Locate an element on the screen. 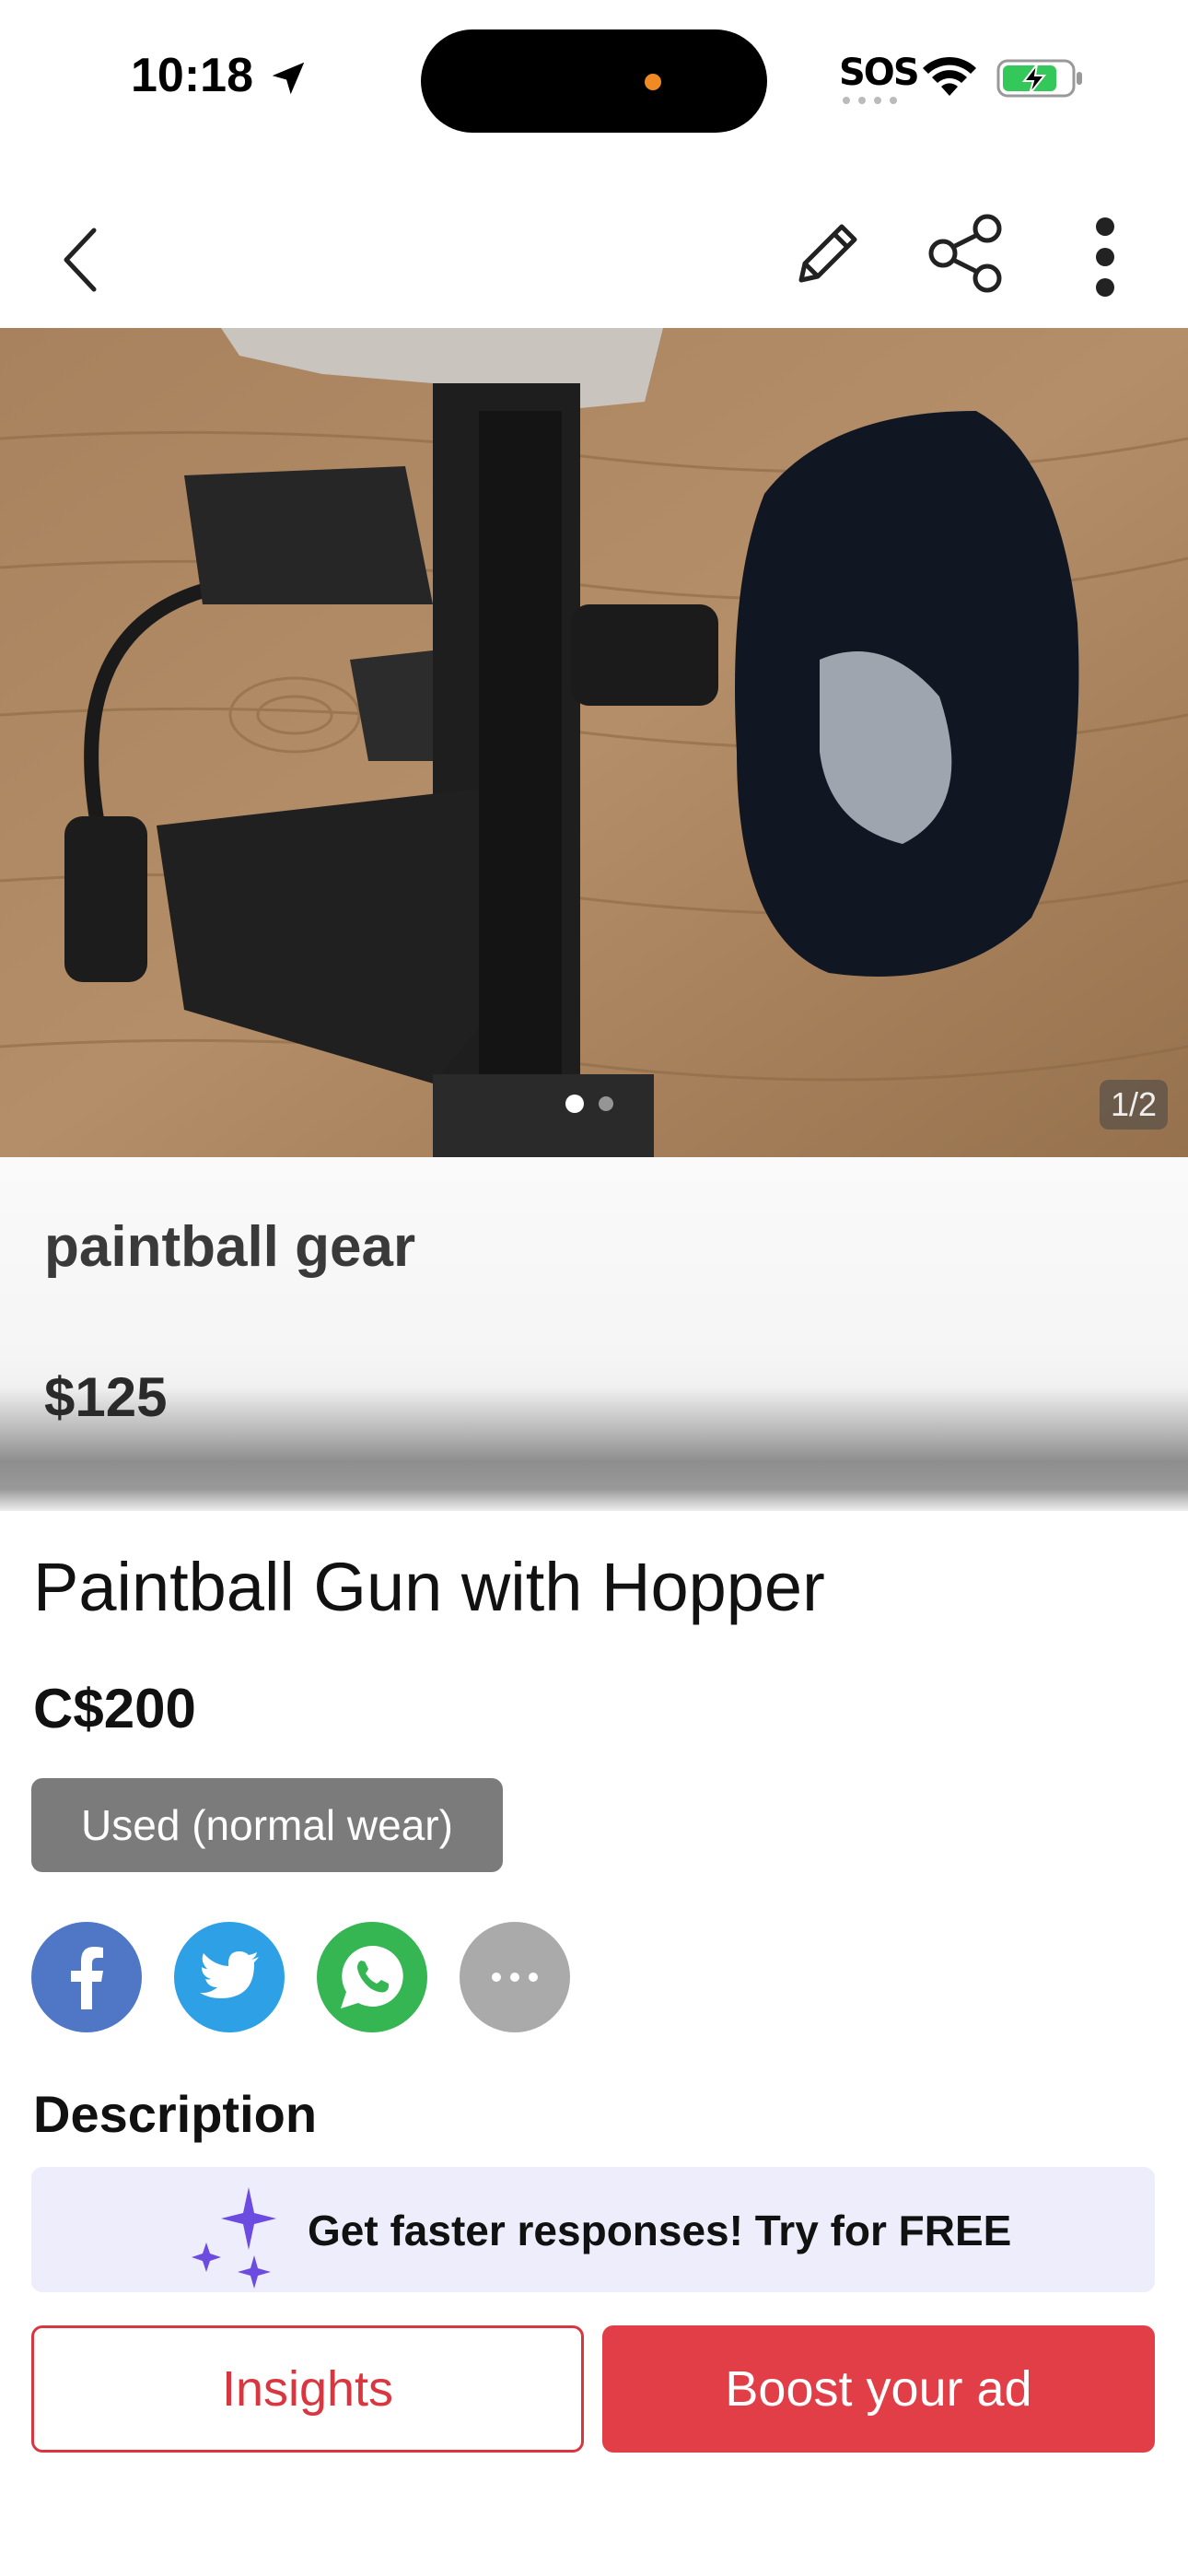 The image size is (1188, 2576). more-vertical-icon is located at coordinates (1105, 257).